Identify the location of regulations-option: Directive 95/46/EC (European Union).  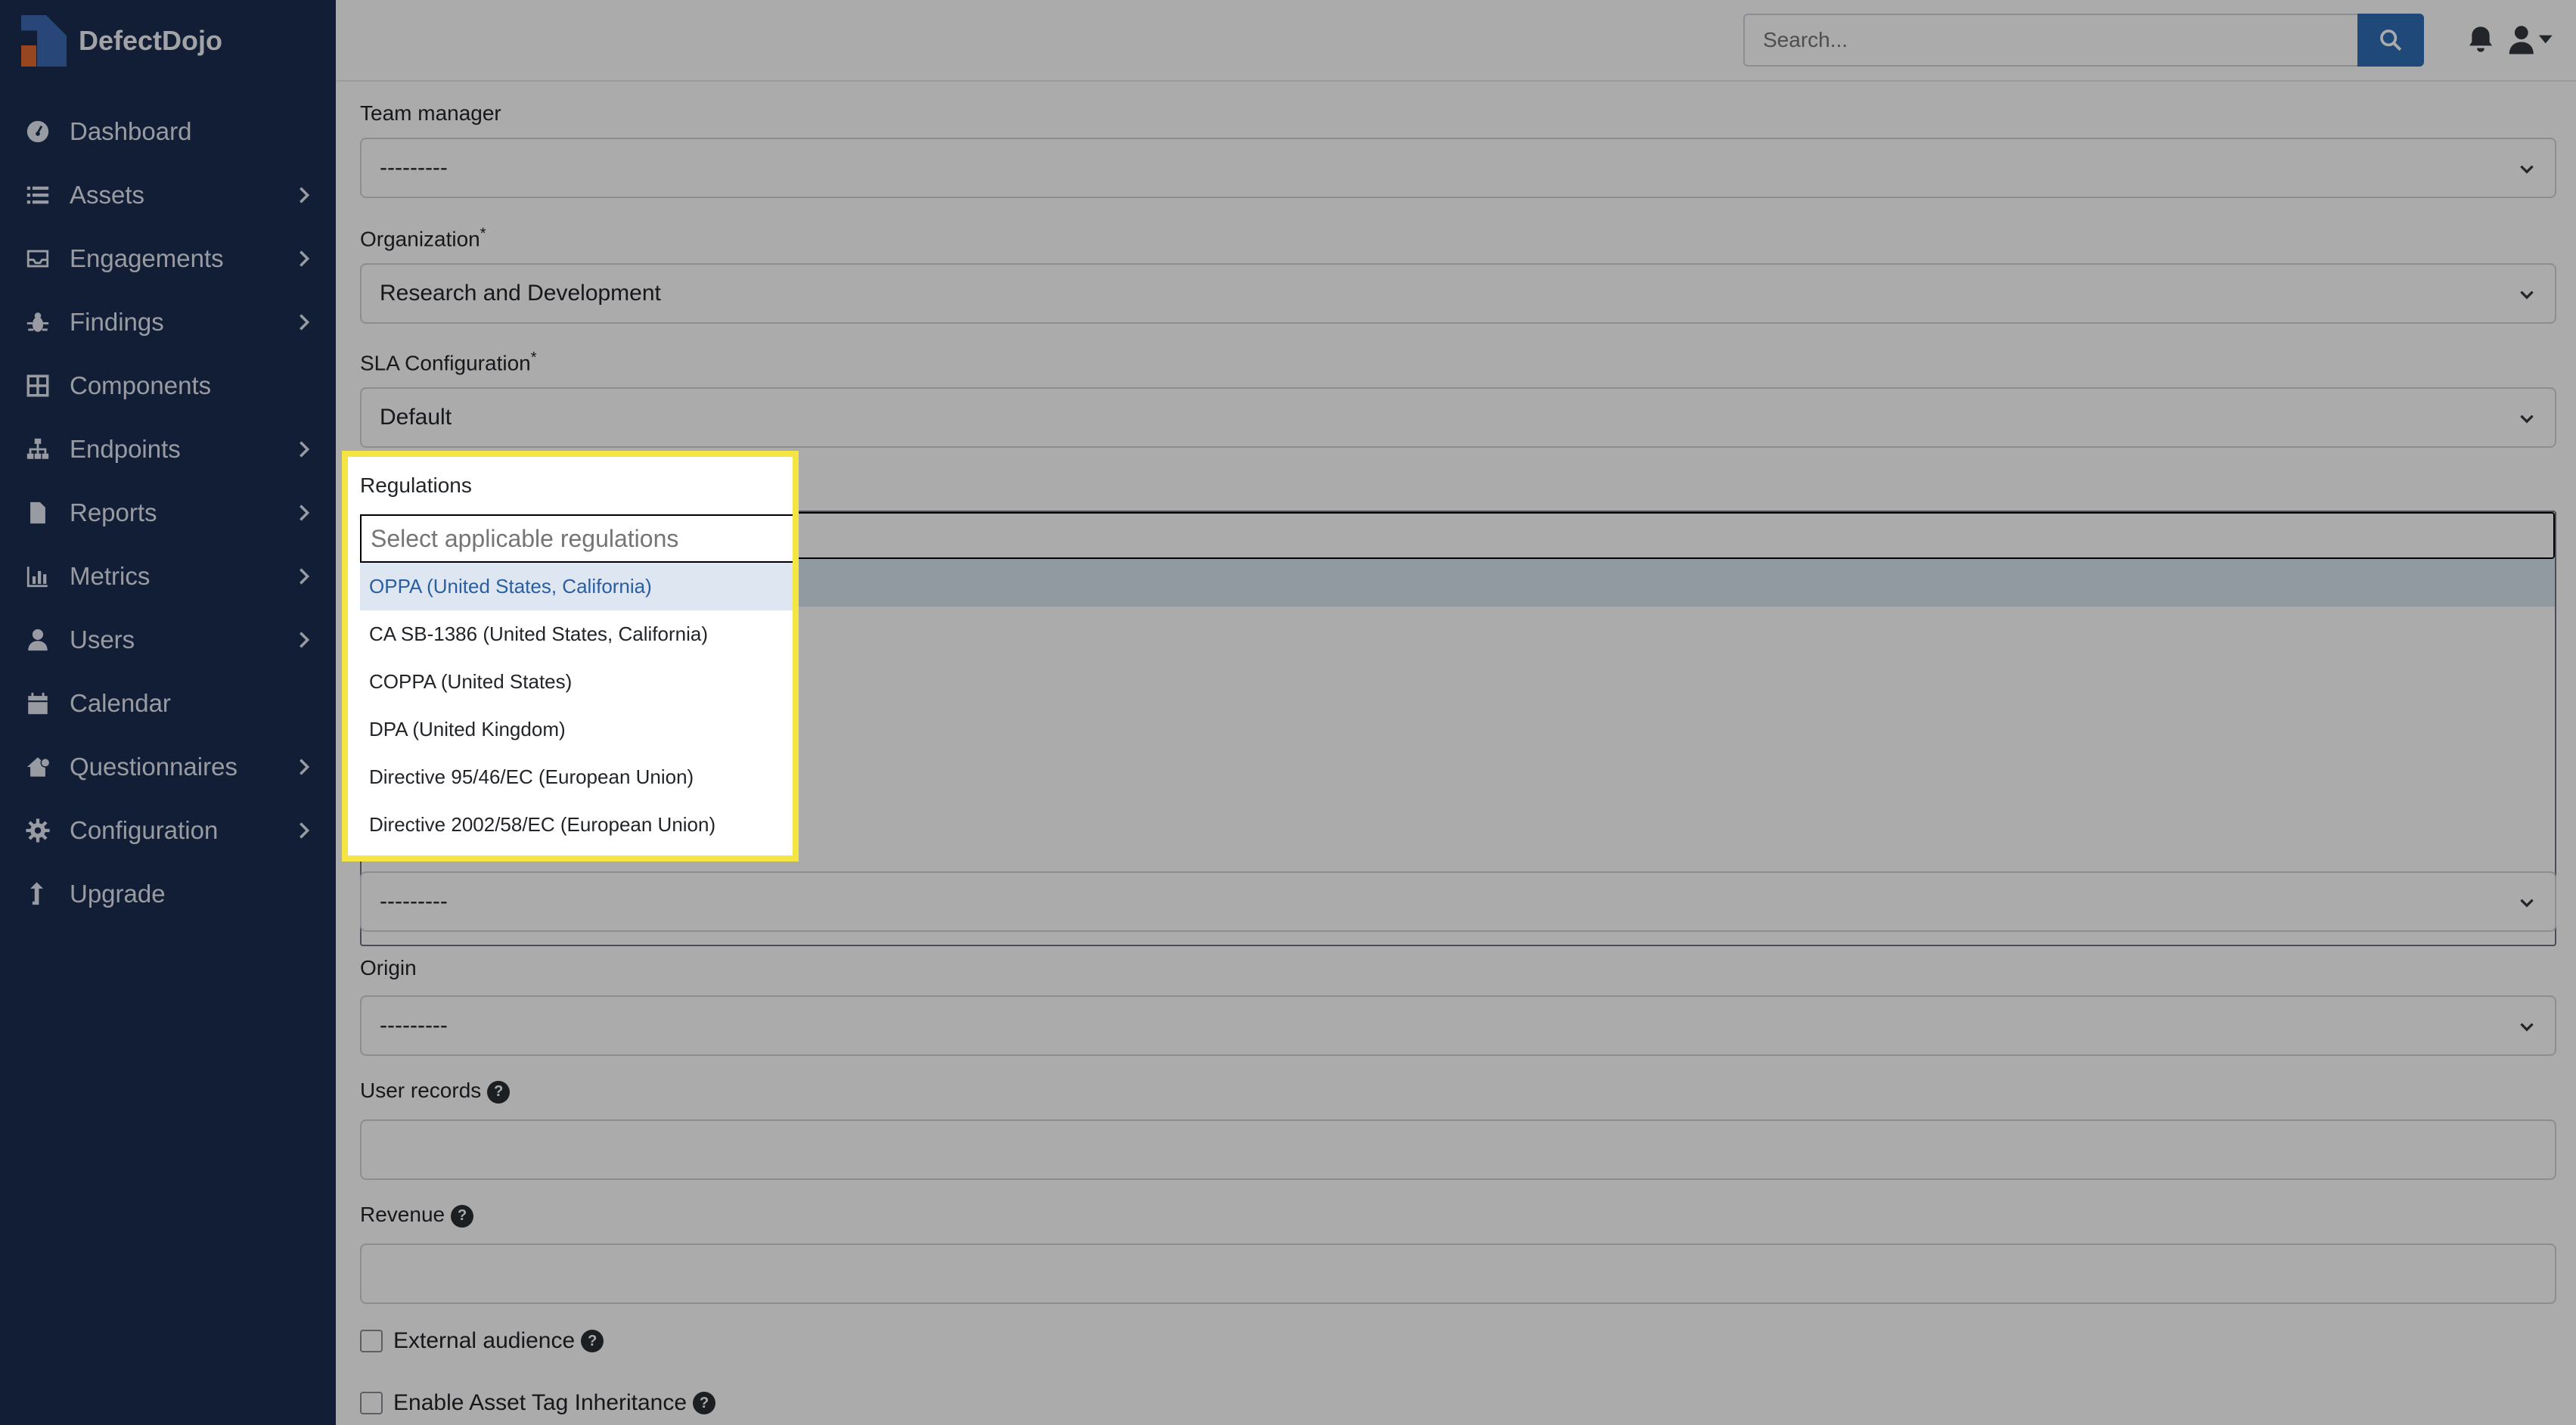
(576, 777).